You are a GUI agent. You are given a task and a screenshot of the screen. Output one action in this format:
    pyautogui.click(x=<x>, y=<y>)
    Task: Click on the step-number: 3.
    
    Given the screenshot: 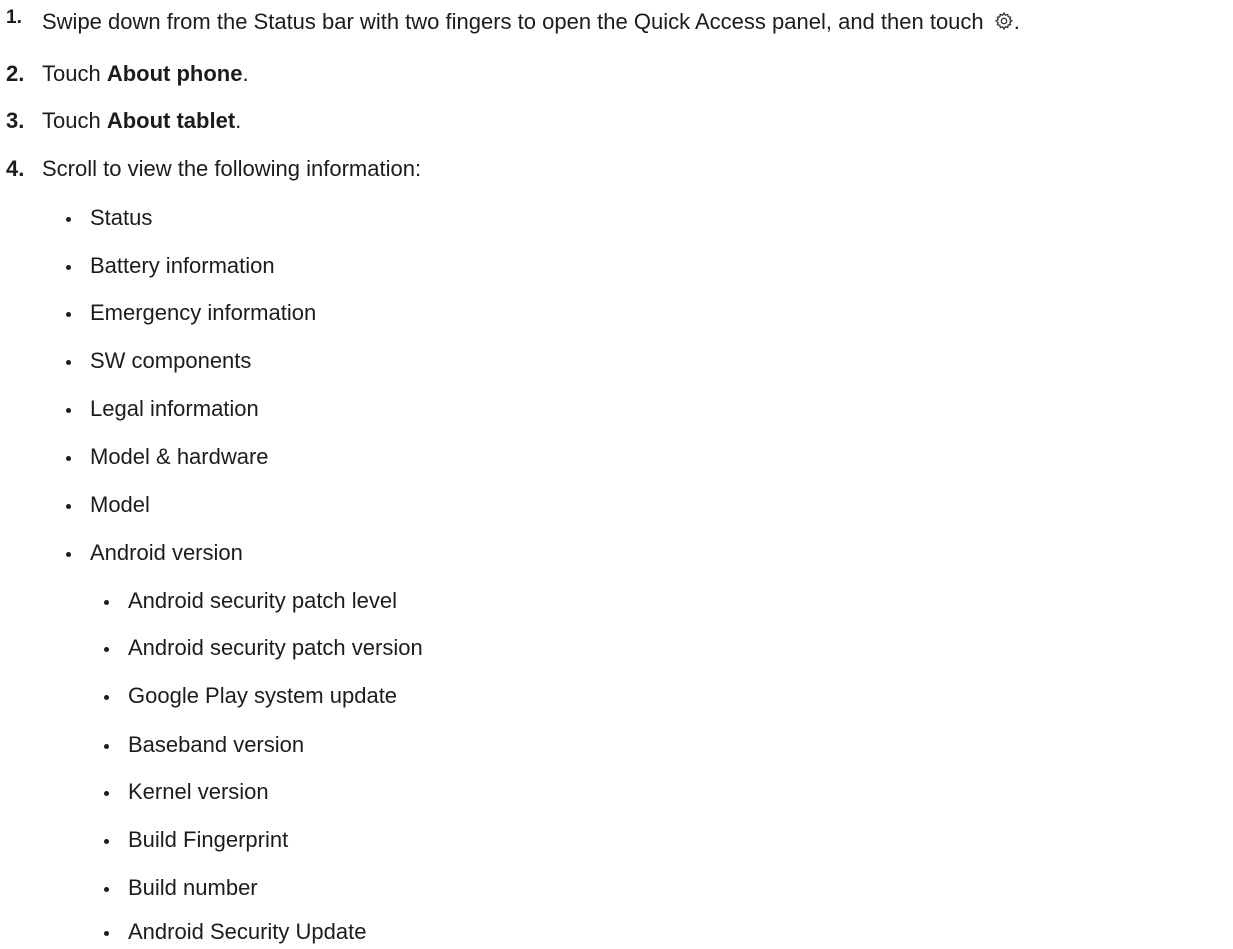 What is the action you would take?
    pyautogui.click(x=15, y=120)
    